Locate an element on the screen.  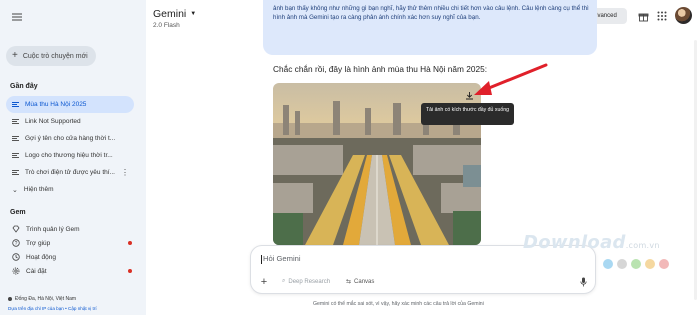
watermark-logo: Download.com.vn is located at coordinates (591, 242).